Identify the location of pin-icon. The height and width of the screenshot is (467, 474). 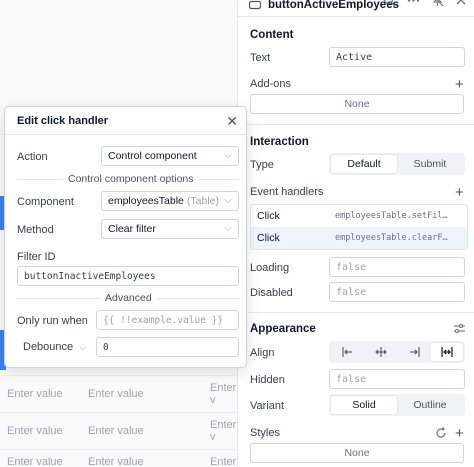
(438, 4).